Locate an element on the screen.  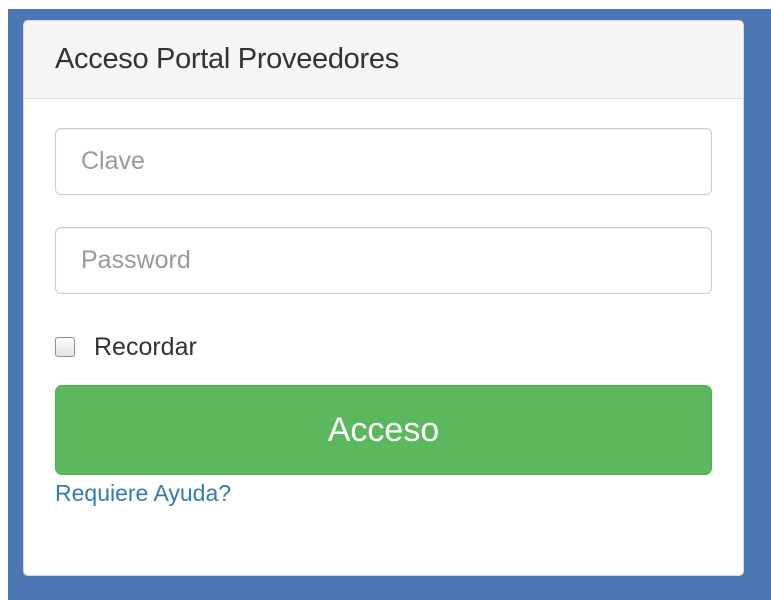
page-title: Acceso Portal Proveedores is located at coordinates (227, 59).